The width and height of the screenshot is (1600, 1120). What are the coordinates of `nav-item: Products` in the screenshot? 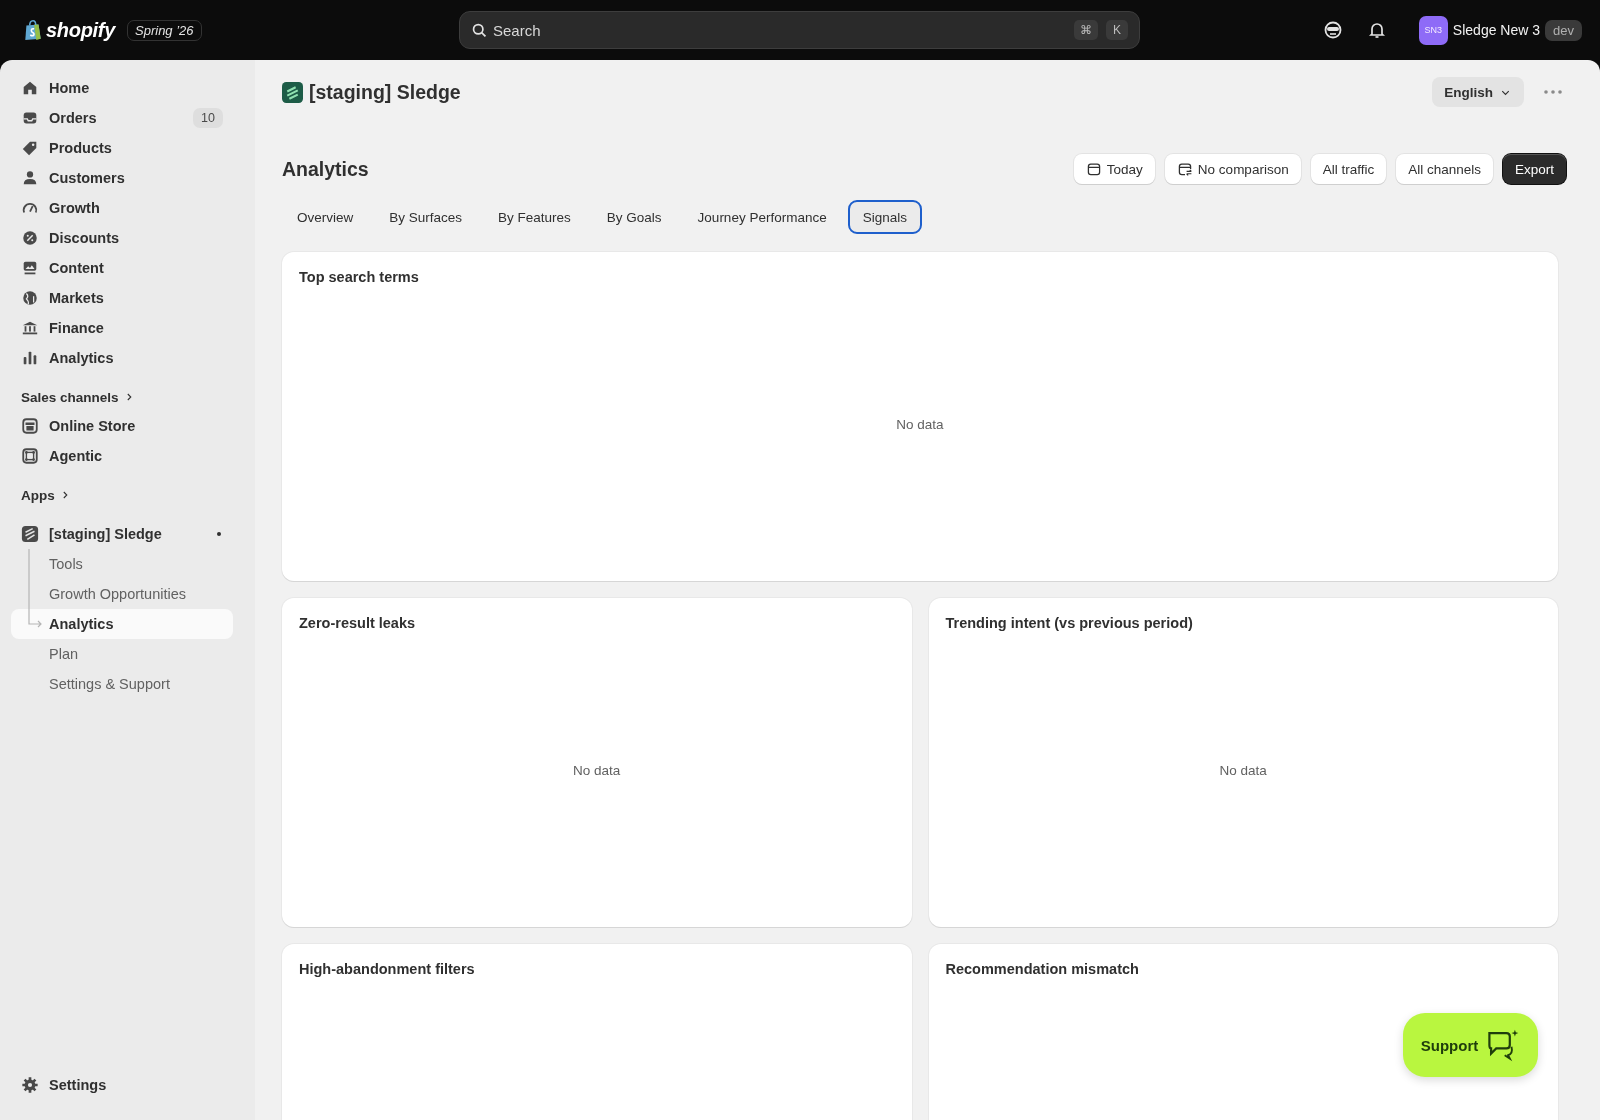 It's located at (122, 148).